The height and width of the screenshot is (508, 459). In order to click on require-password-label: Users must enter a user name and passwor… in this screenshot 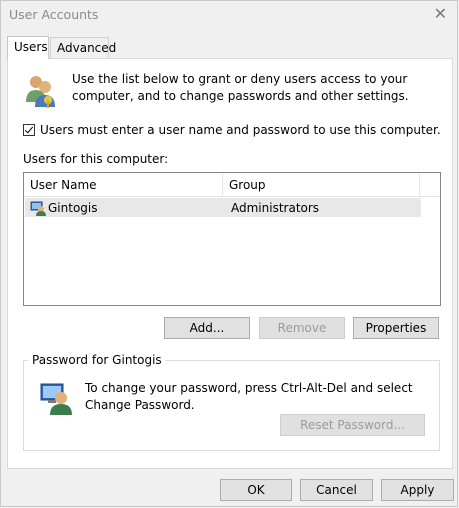, I will do `click(240, 130)`.